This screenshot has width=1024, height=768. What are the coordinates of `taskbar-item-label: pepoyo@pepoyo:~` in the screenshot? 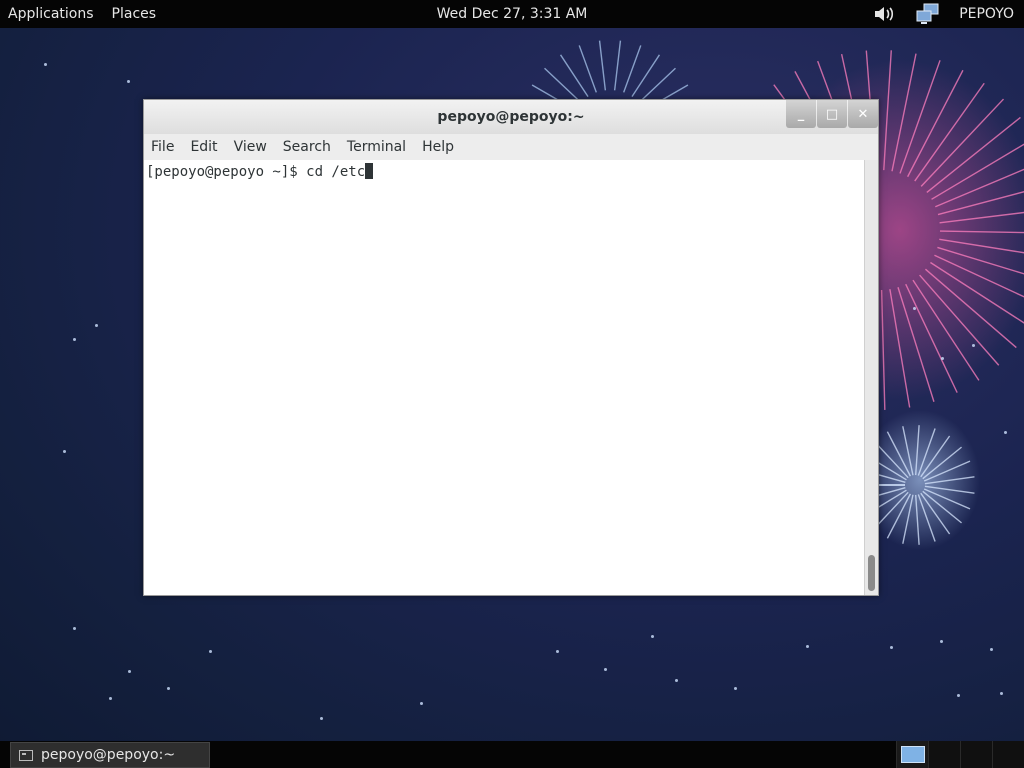 It's located at (108, 755).